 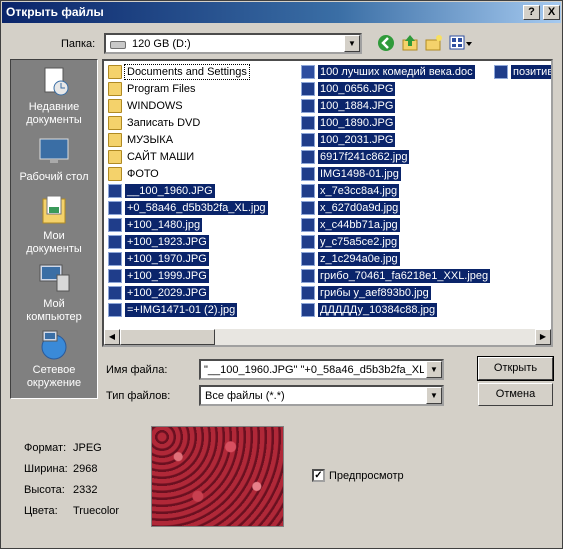 I want to click on place-recent-documents: Недавние документы, so click(x=54, y=95).